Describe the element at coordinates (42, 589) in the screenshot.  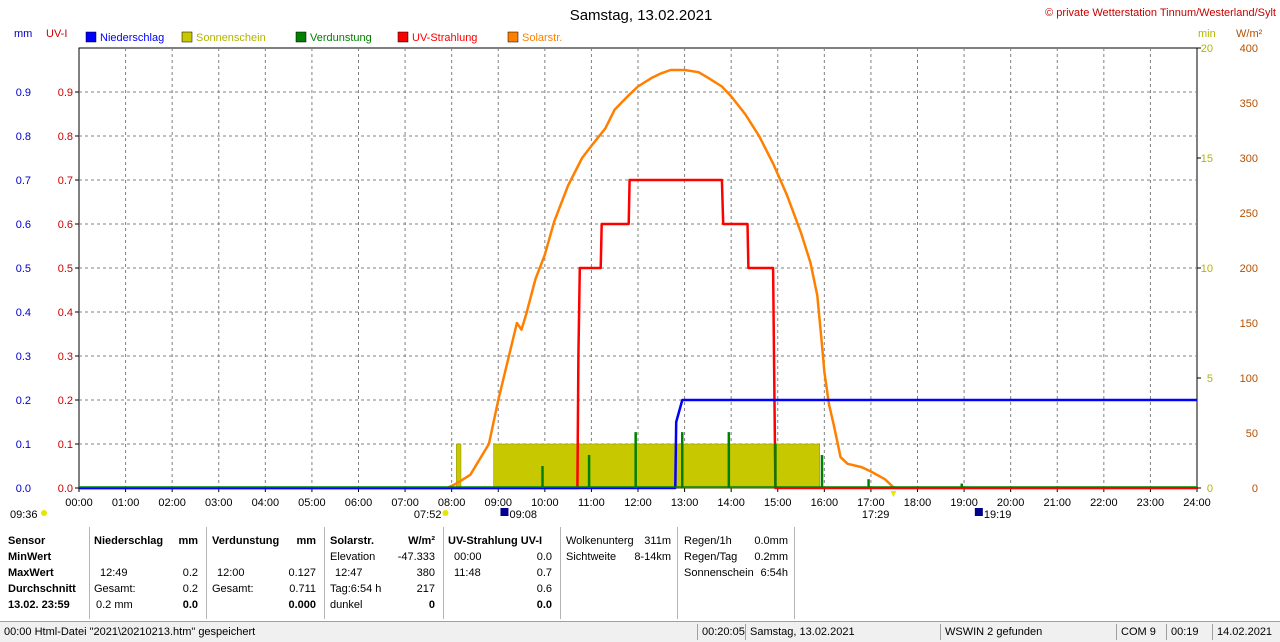
I see `durchschnitt-label: Durchschnitt` at that location.